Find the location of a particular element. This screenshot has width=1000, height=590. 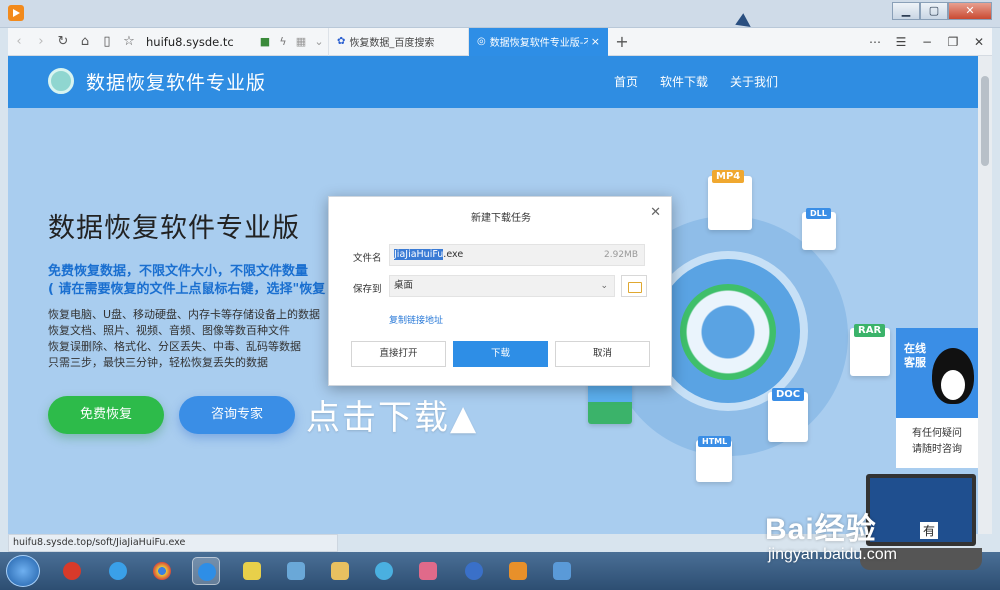

bookmark-star-icon: ☆ is located at coordinates (129, 41).